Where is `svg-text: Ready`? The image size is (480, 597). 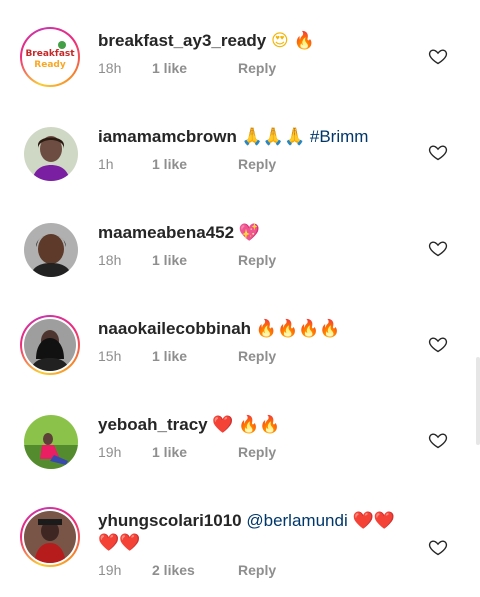
svg-text: Ready is located at coordinates (50, 65).